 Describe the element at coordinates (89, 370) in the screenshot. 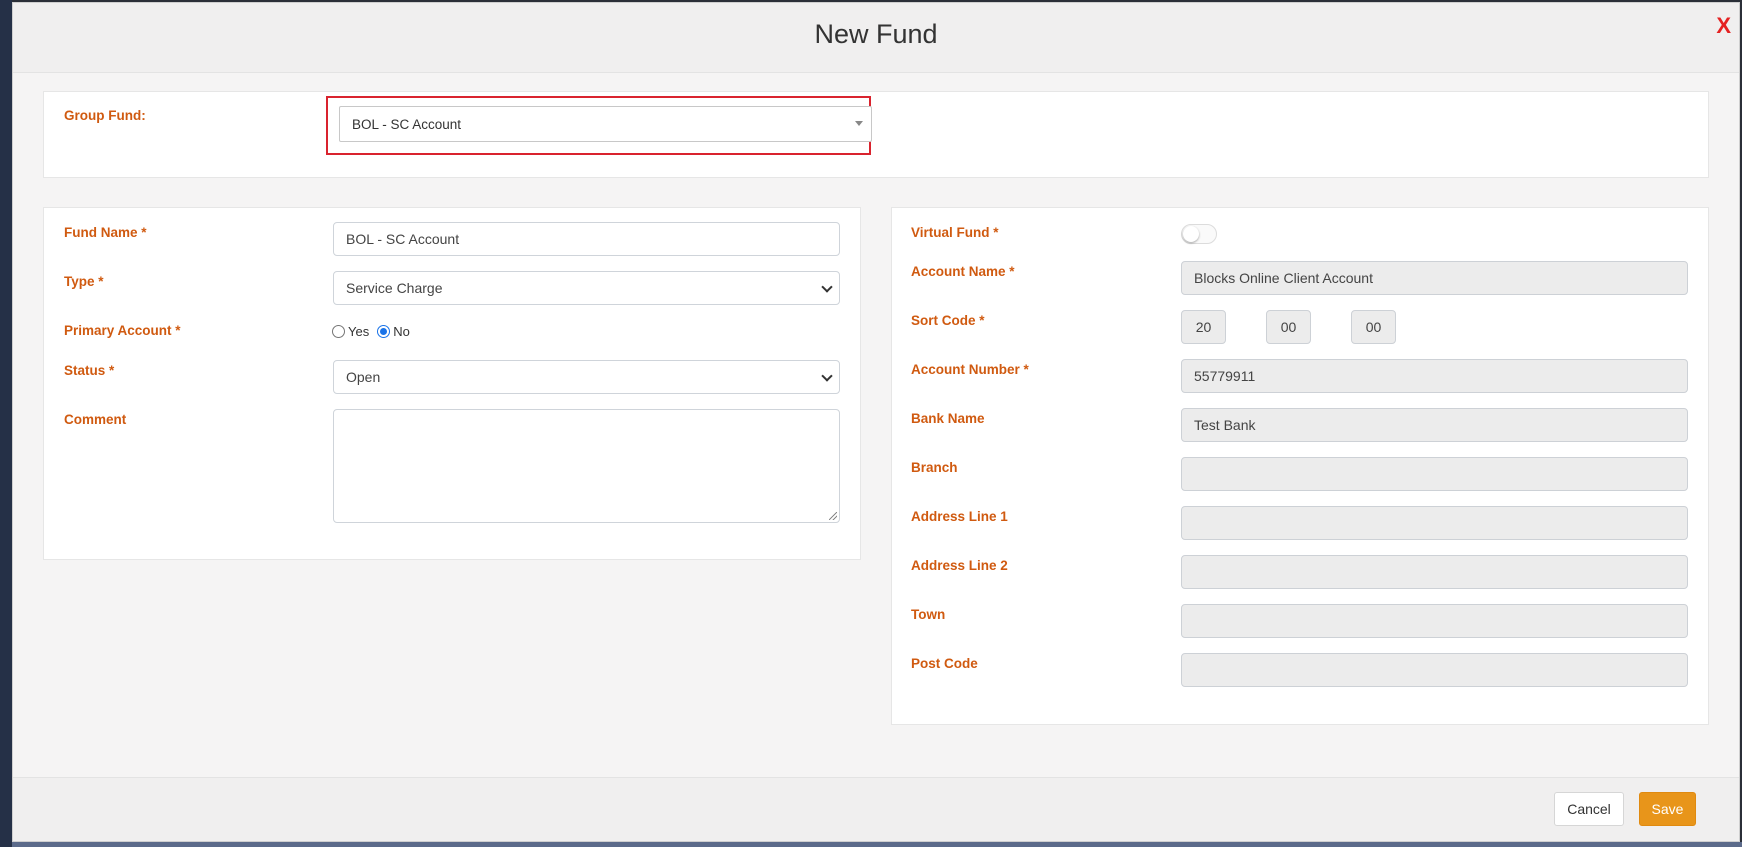

I see `status-label: Status *` at that location.